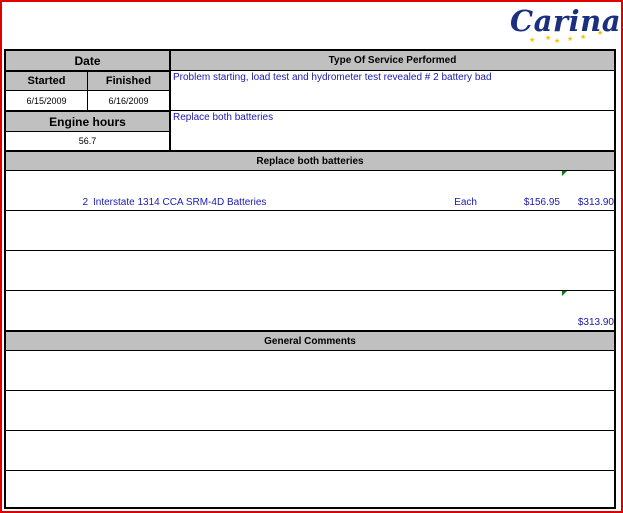  I want to click on service-action: Replace both batteries, so click(223, 117).